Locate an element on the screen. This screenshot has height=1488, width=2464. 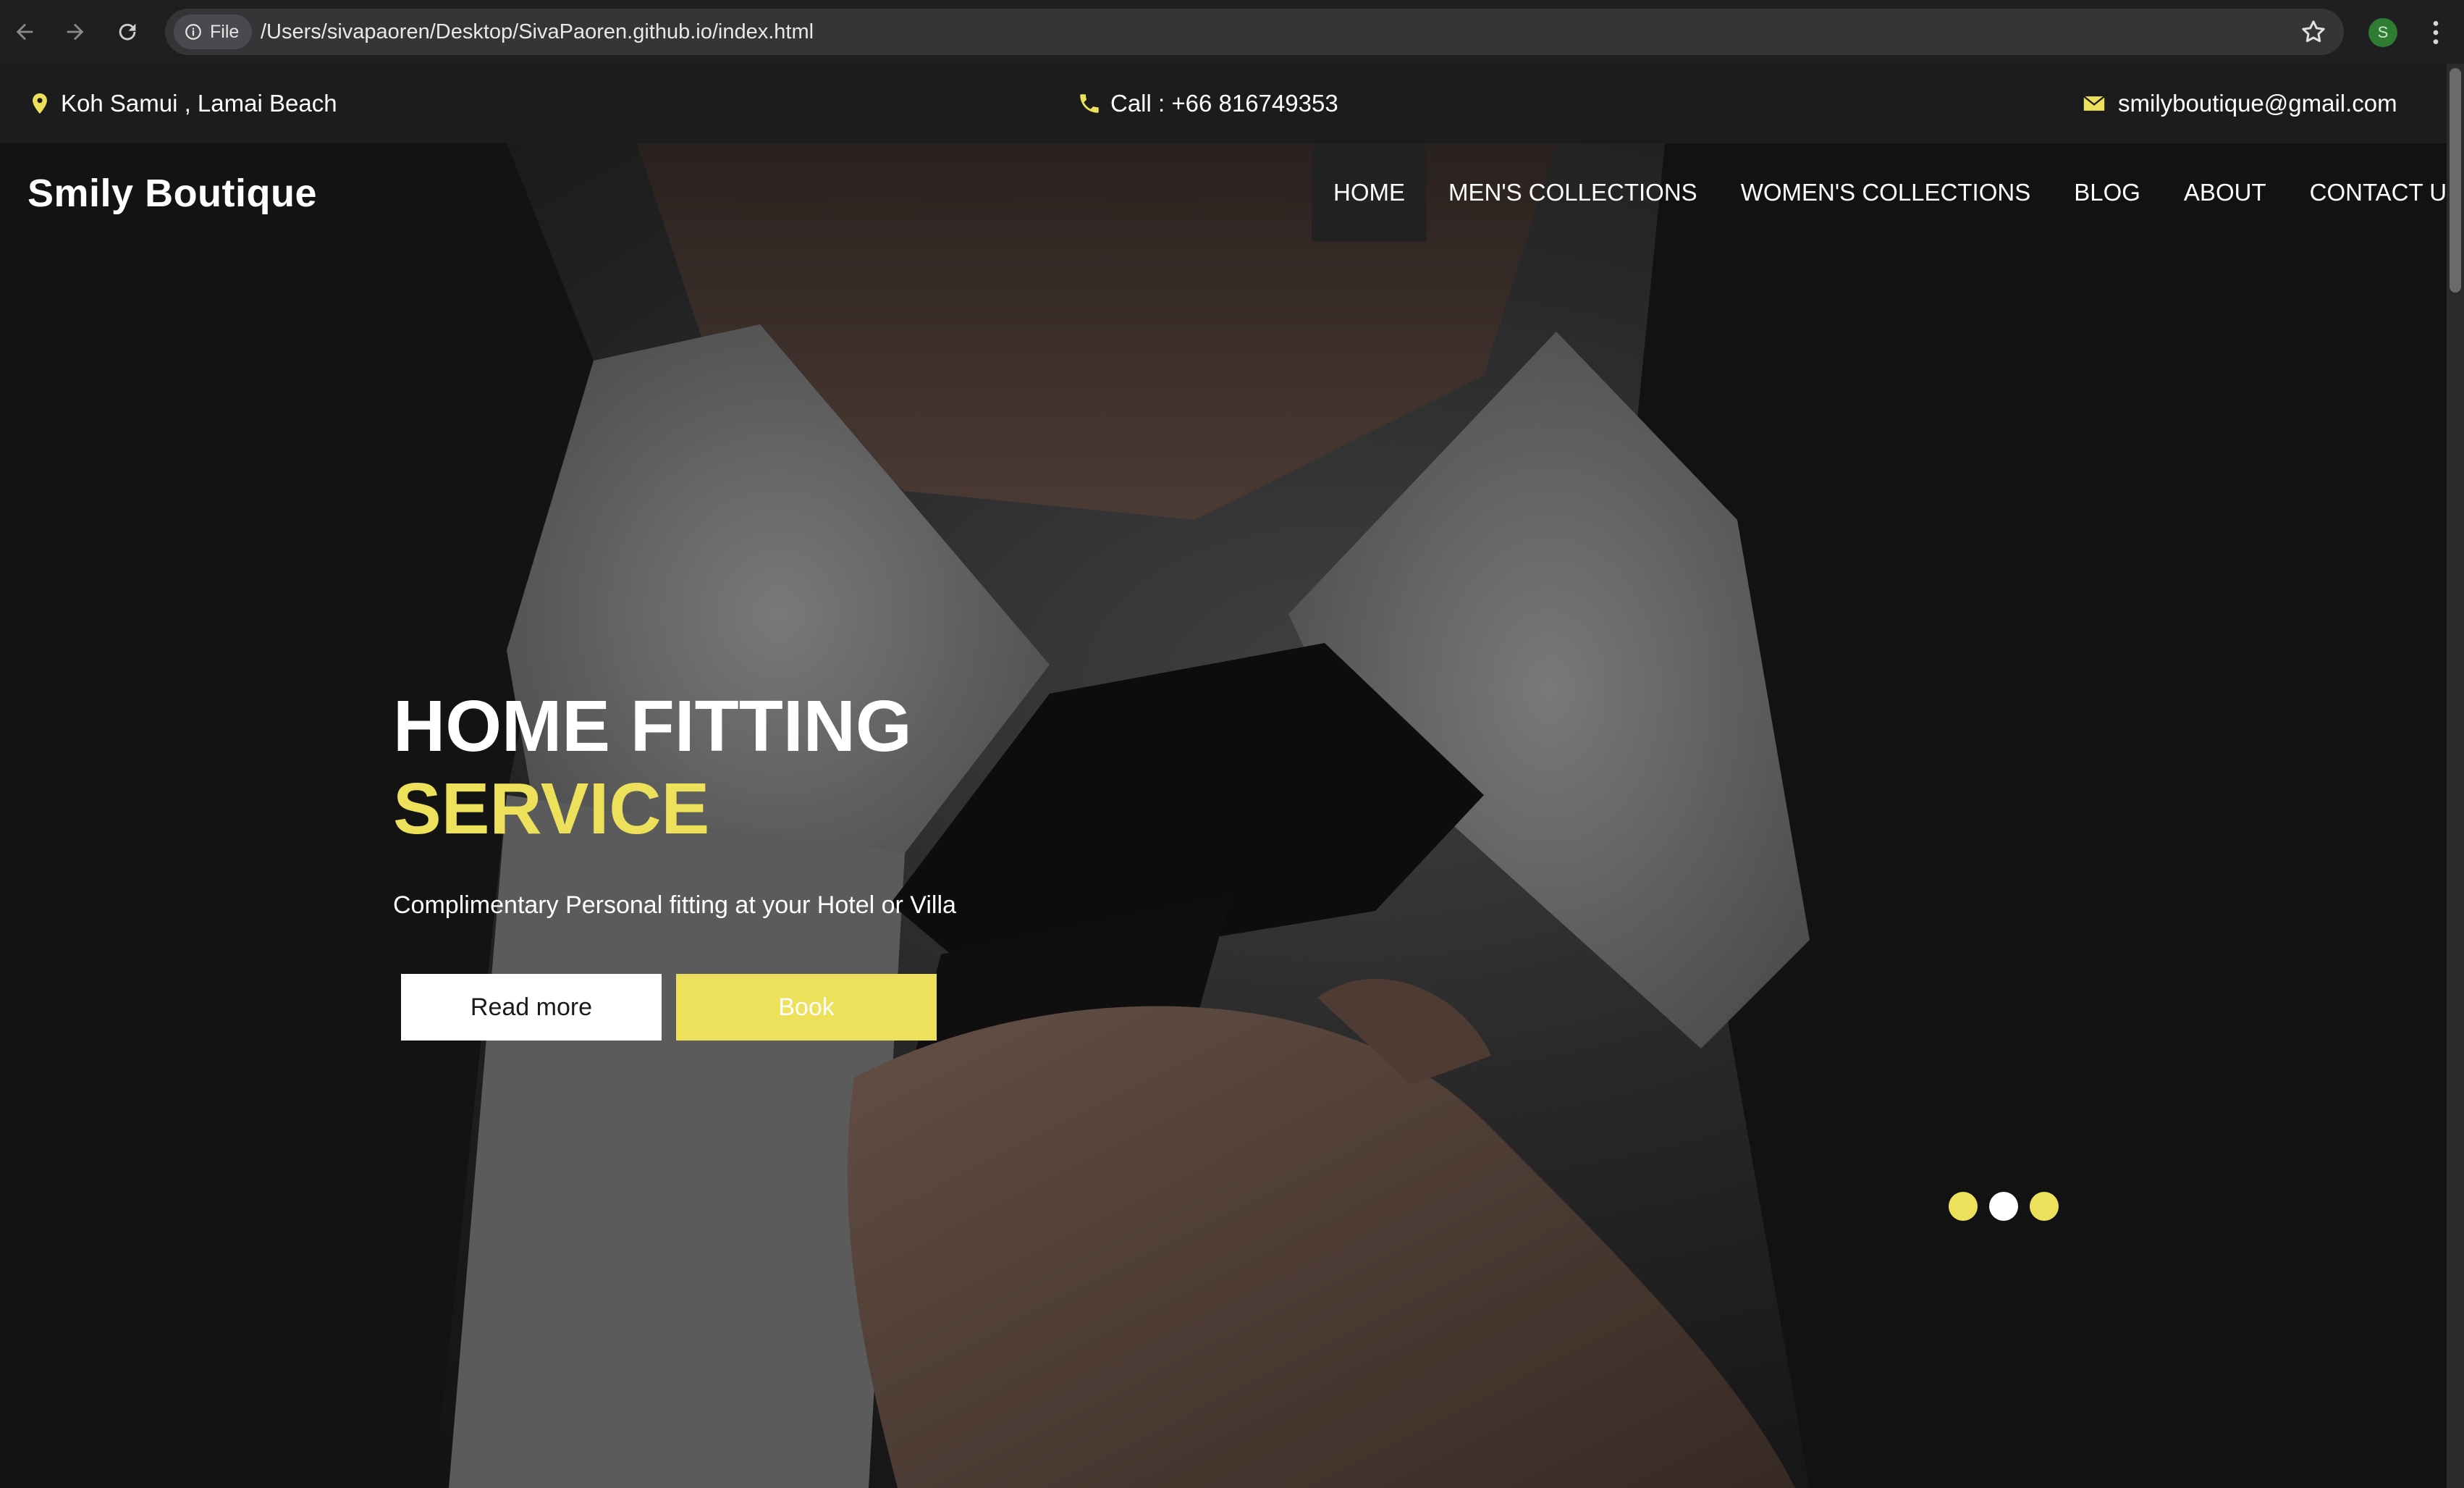
arrow-left-icon is located at coordinates (25, 32).